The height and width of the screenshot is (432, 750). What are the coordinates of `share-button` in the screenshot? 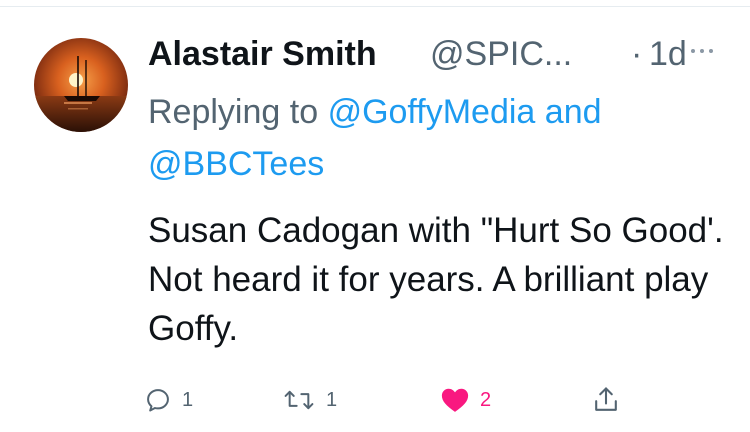 It's located at (606, 400).